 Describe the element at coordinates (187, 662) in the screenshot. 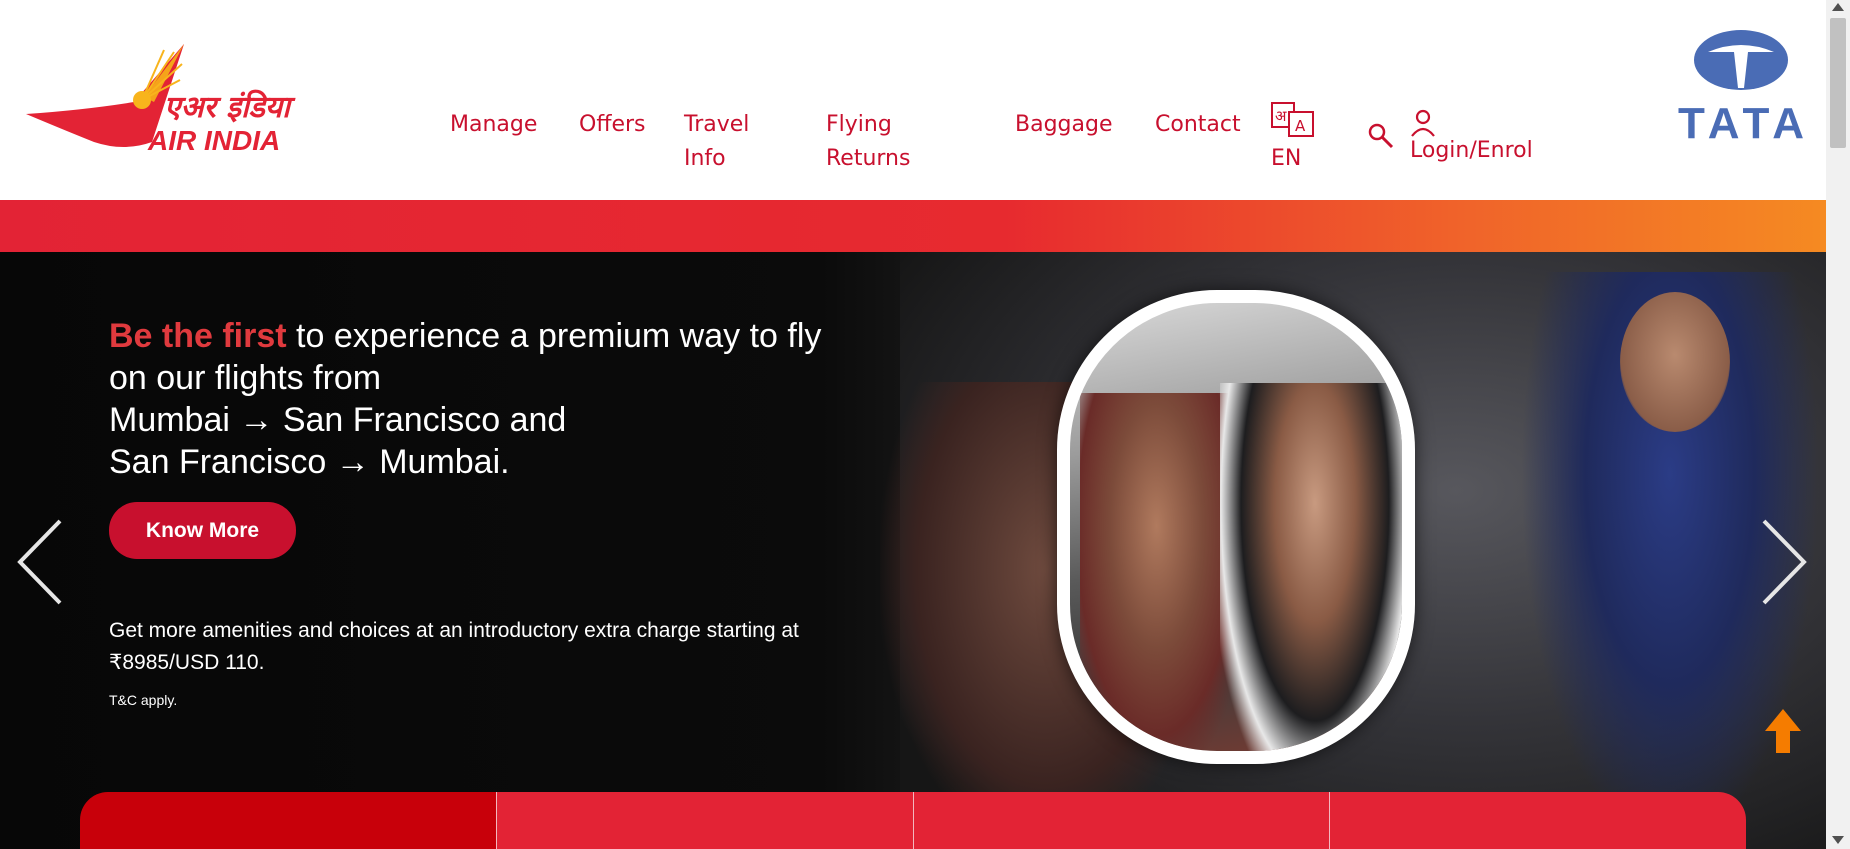

I see `amenities-line2: ₹8985/USD 110.` at that location.